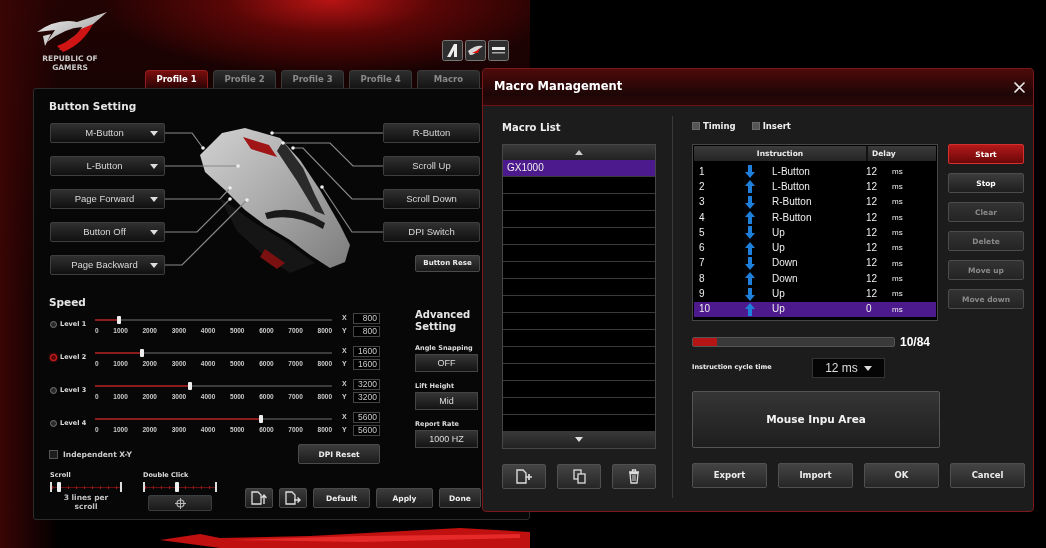 Image resolution: width=1046 pixels, height=548 pixels. What do you see at coordinates (107, 133) in the screenshot?
I see `dropdown: M-Button` at bounding box center [107, 133].